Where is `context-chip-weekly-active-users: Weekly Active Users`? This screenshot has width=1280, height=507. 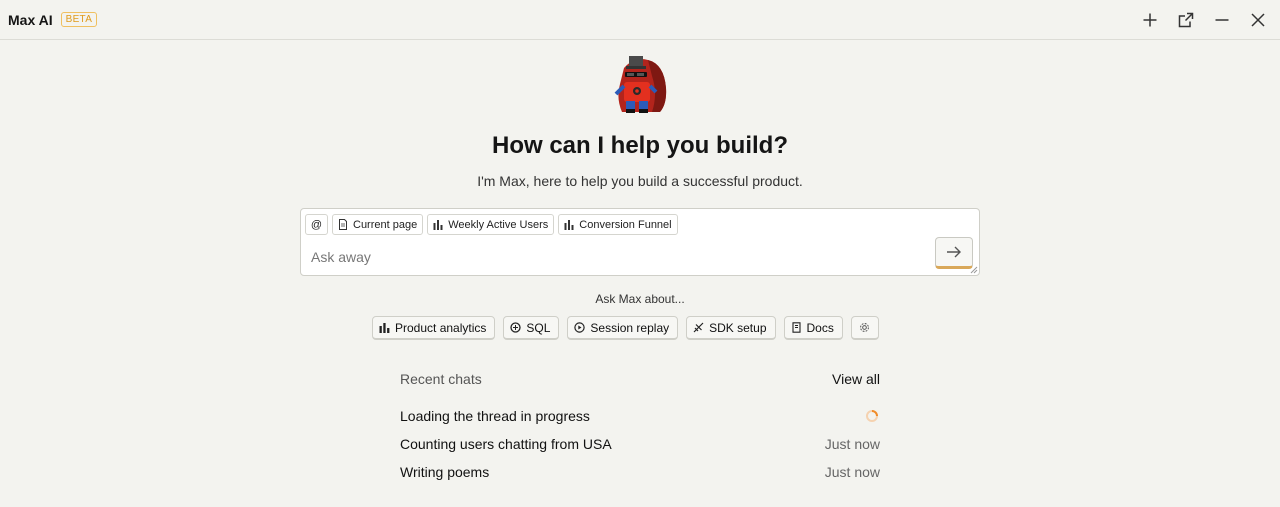 context-chip-weekly-active-users: Weekly Active Users is located at coordinates (491, 224).